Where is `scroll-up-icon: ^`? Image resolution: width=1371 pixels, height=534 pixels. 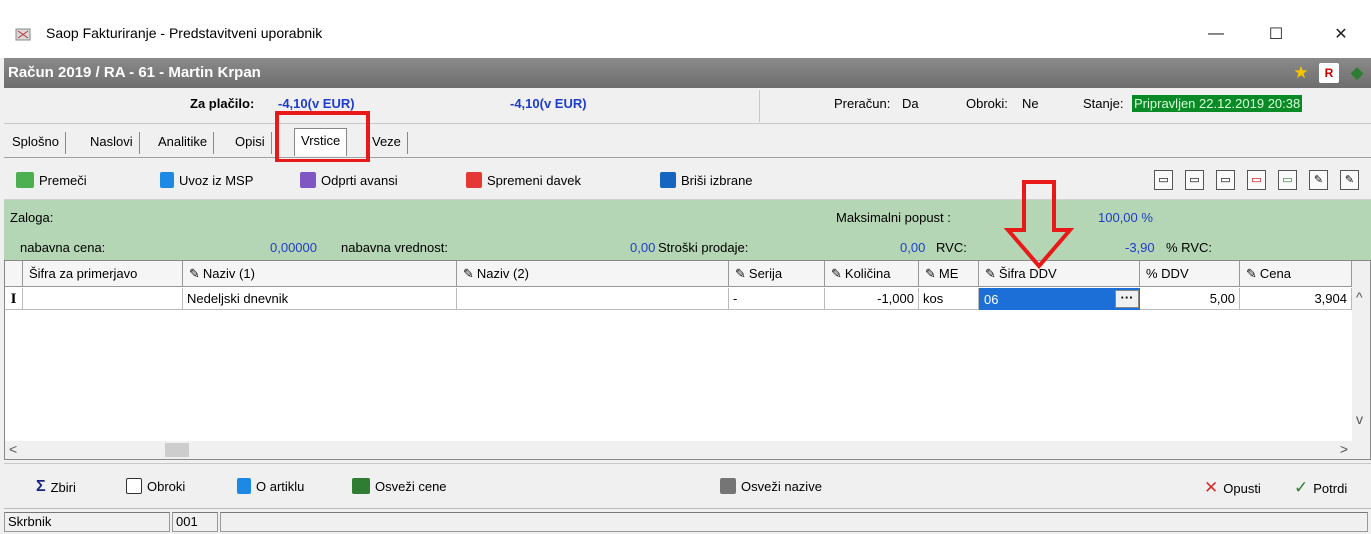 scroll-up-icon: ^ is located at coordinates (1359, 297).